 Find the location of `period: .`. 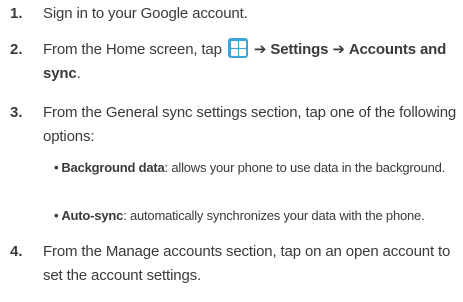

period: . is located at coordinates (78, 73).